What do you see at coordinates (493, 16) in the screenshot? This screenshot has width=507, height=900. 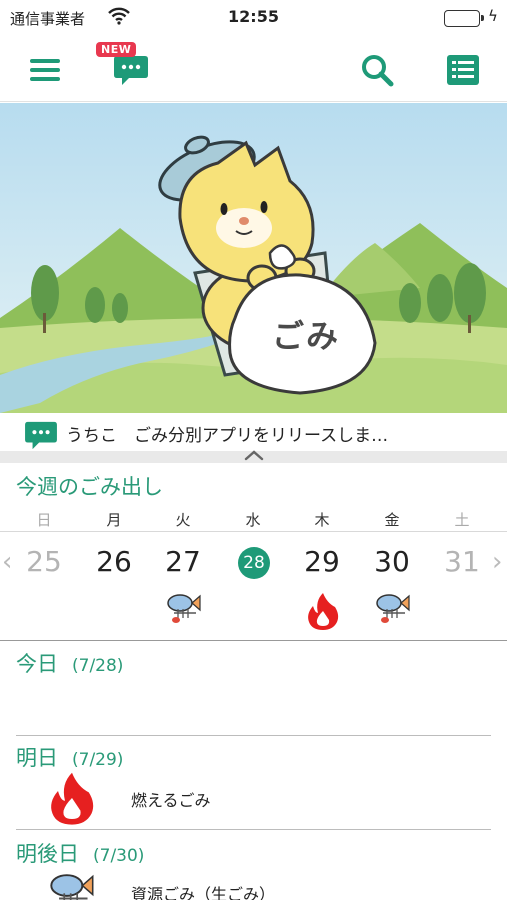 I see `charging-icon: ϟ` at bounding box center [493, 16].